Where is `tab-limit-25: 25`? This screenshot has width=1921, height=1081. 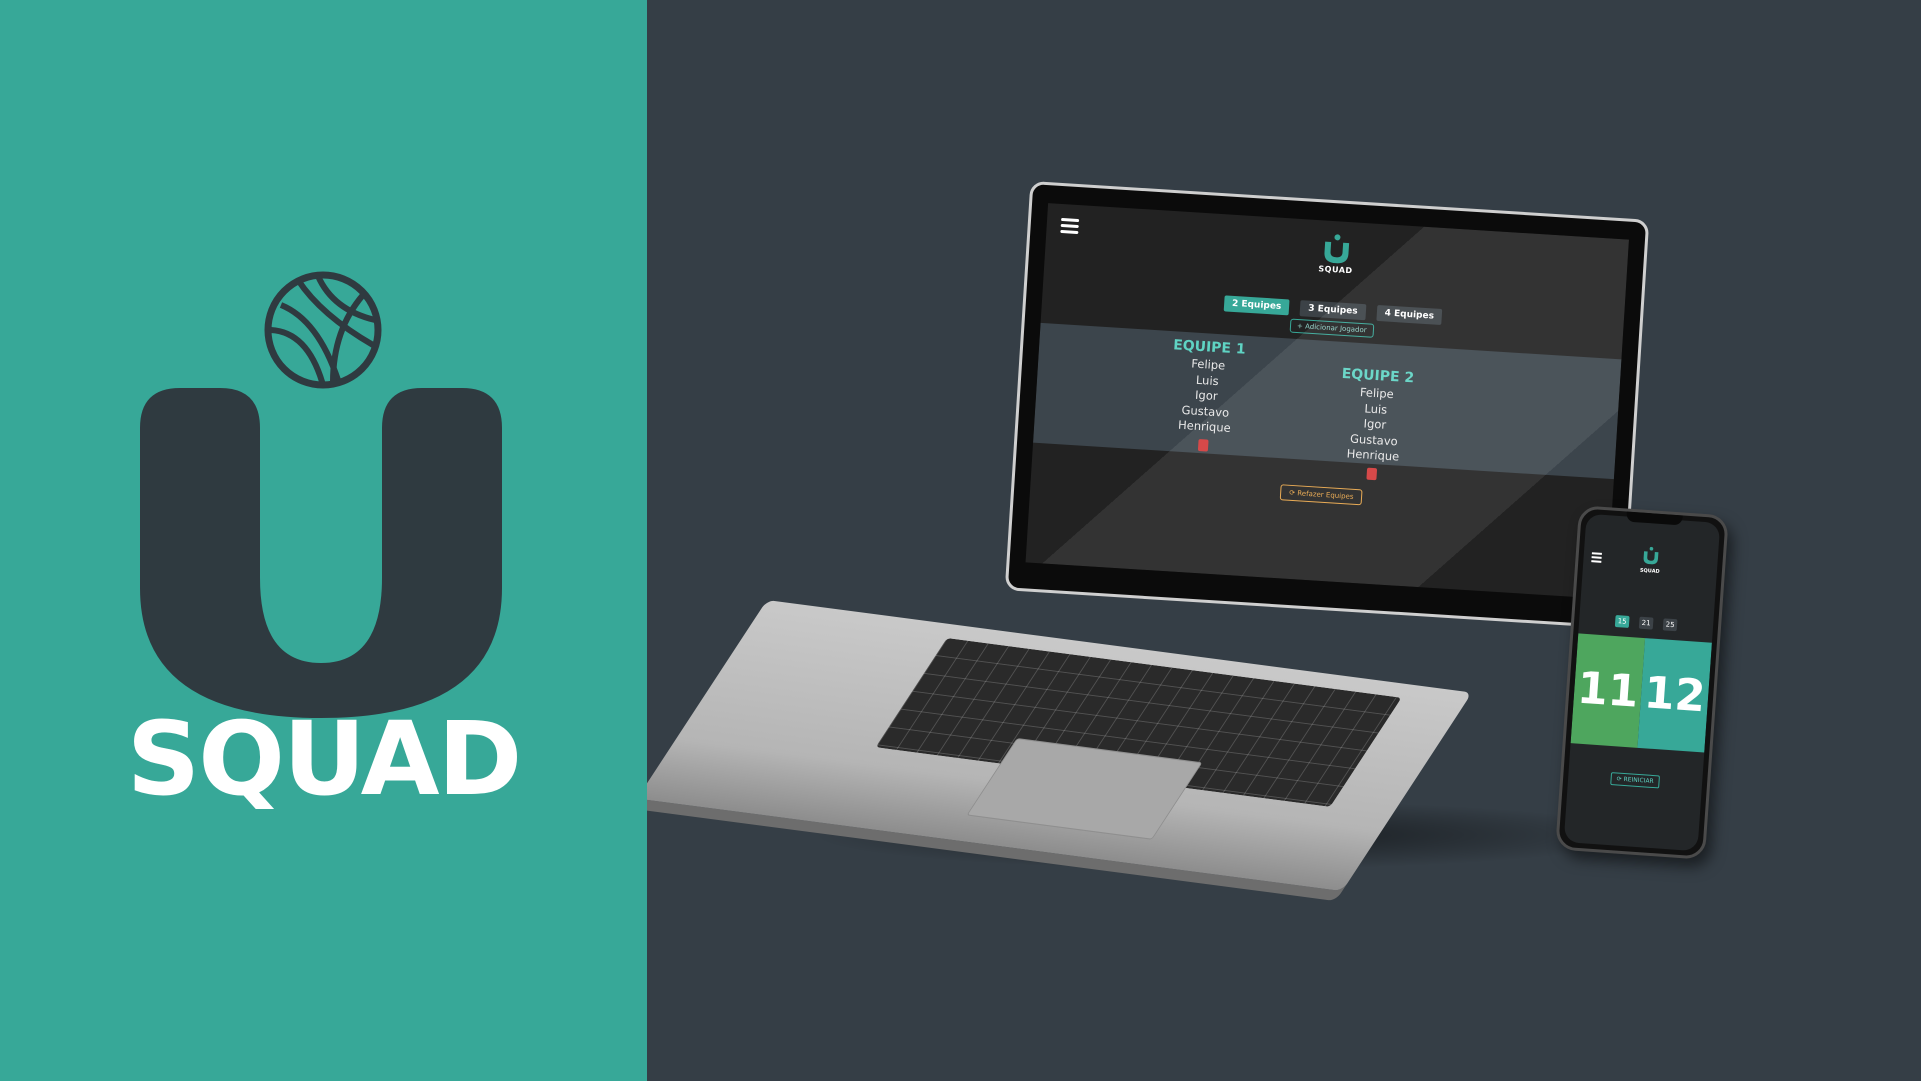 tab-limit-25: 25 is located at coordinates (1670, 625).